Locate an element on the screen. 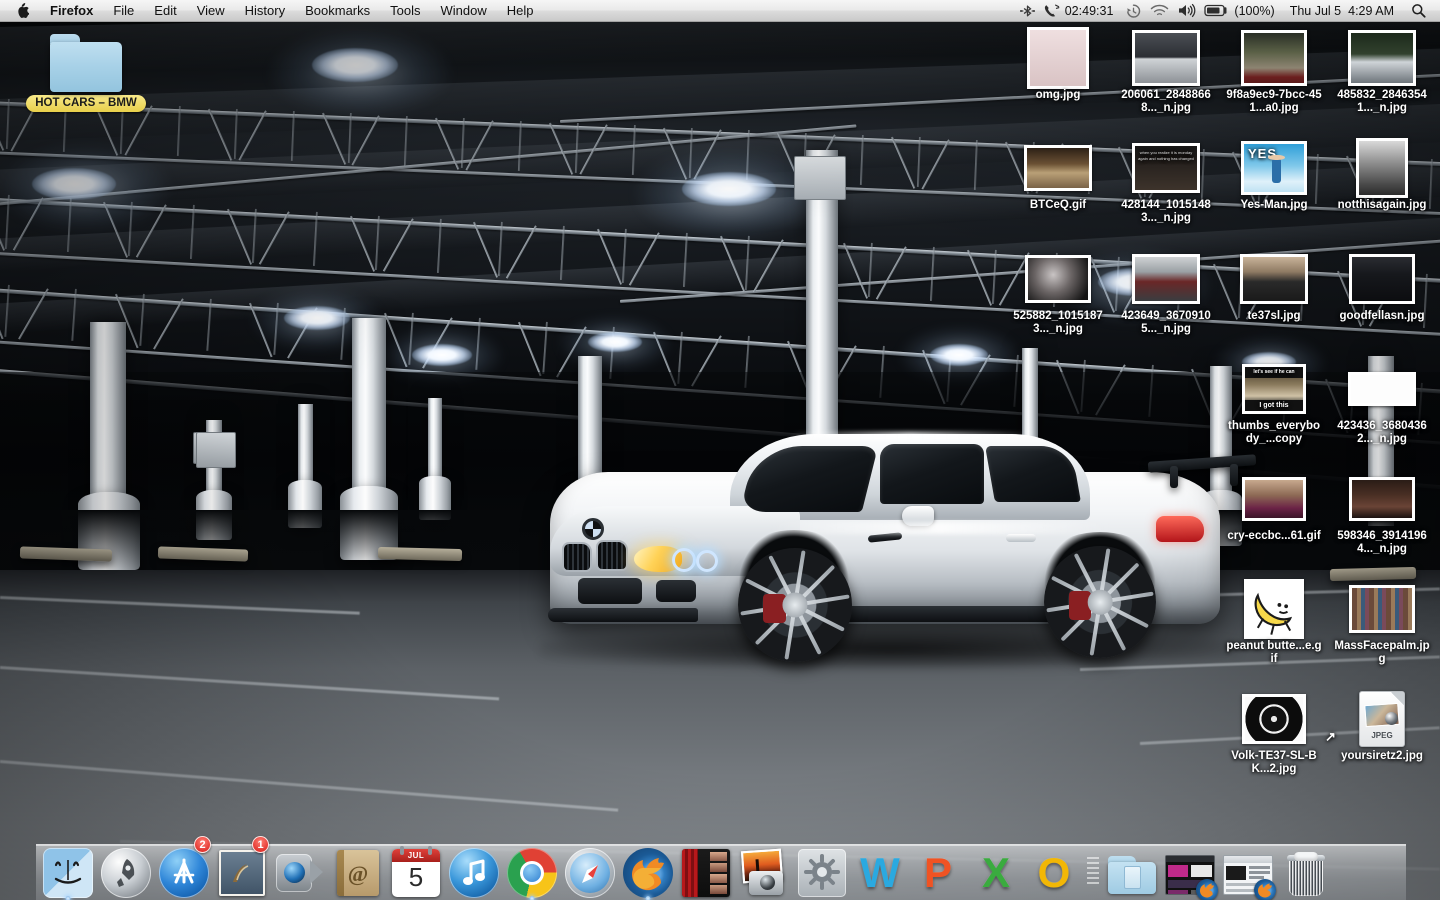 Image resolution: width=1440 pixels, height=900 pixels. desktop-icon: peanut butte...e.gif is located at coordinates (1274, 622).